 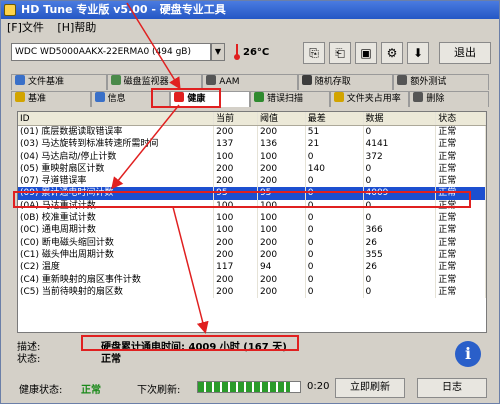 What do you see at coordinates (449, 99) in the screenshot?
I see `tab-delete: 删除` at bounding box center [449, 99].